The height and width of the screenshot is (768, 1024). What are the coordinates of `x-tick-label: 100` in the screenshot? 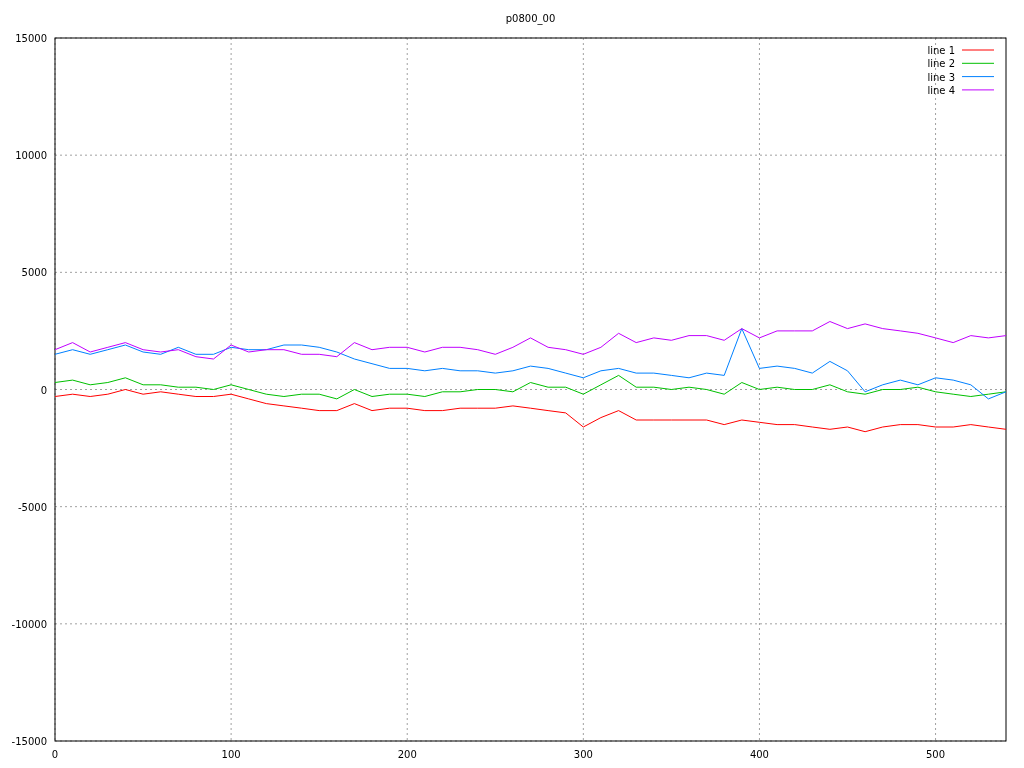 It's located at (231, 754).